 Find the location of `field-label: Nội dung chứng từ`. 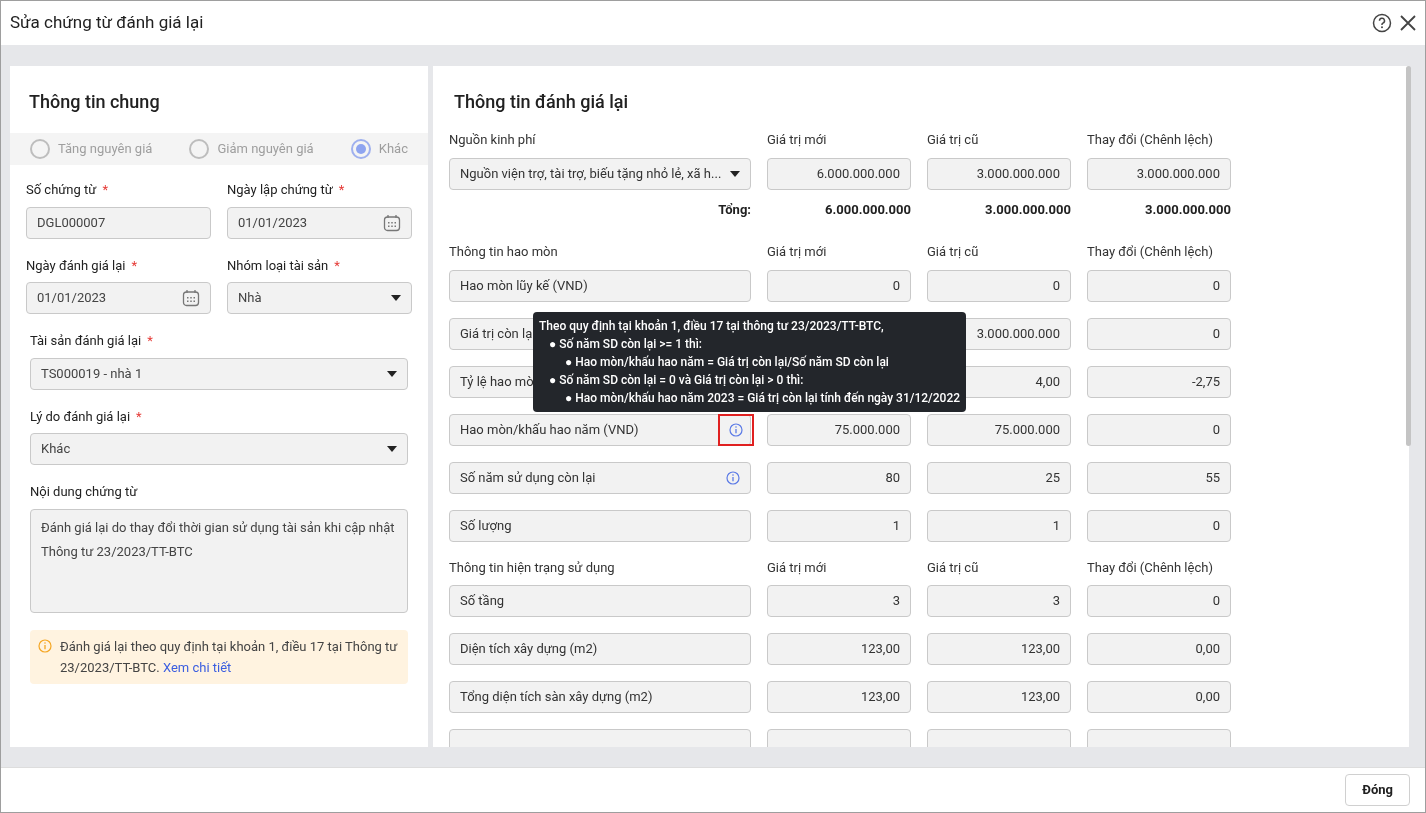

field-label: Nội dung chứng từ is located at coordinates (84, 492).